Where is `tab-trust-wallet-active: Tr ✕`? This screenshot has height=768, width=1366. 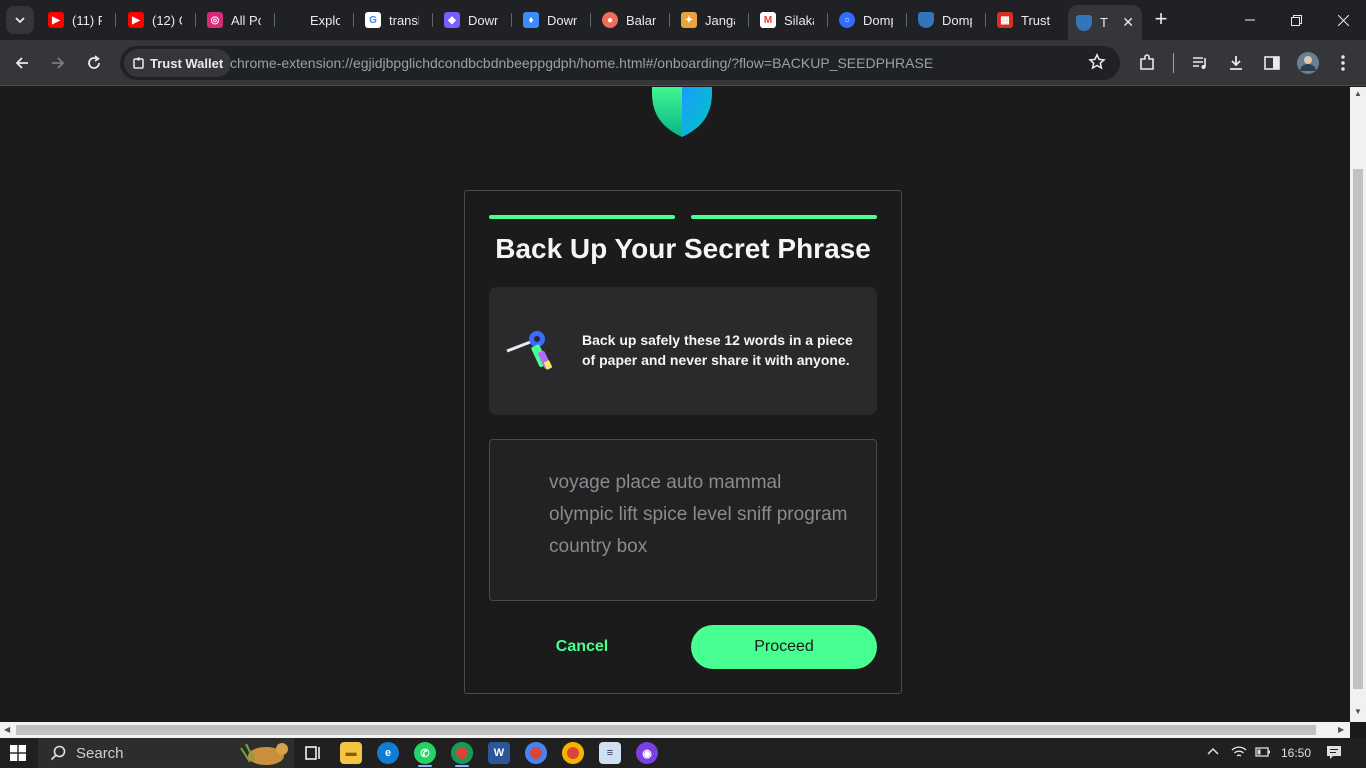
tab-trust-wallet-active: Tr ✕ is located at coordinates (1105, 22).